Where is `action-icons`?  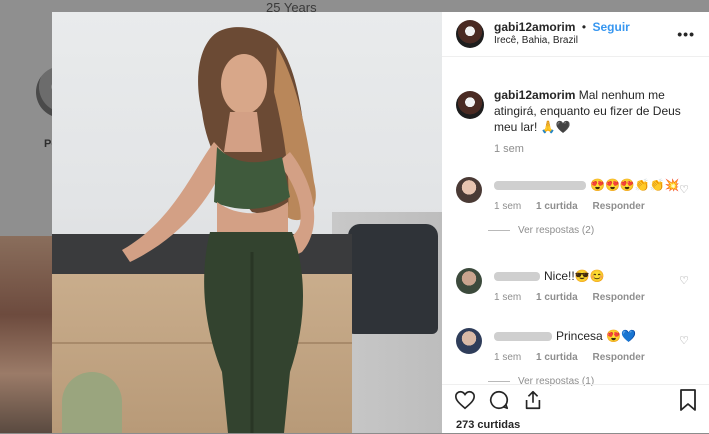
action-icons is located at coordinates (499, 400).